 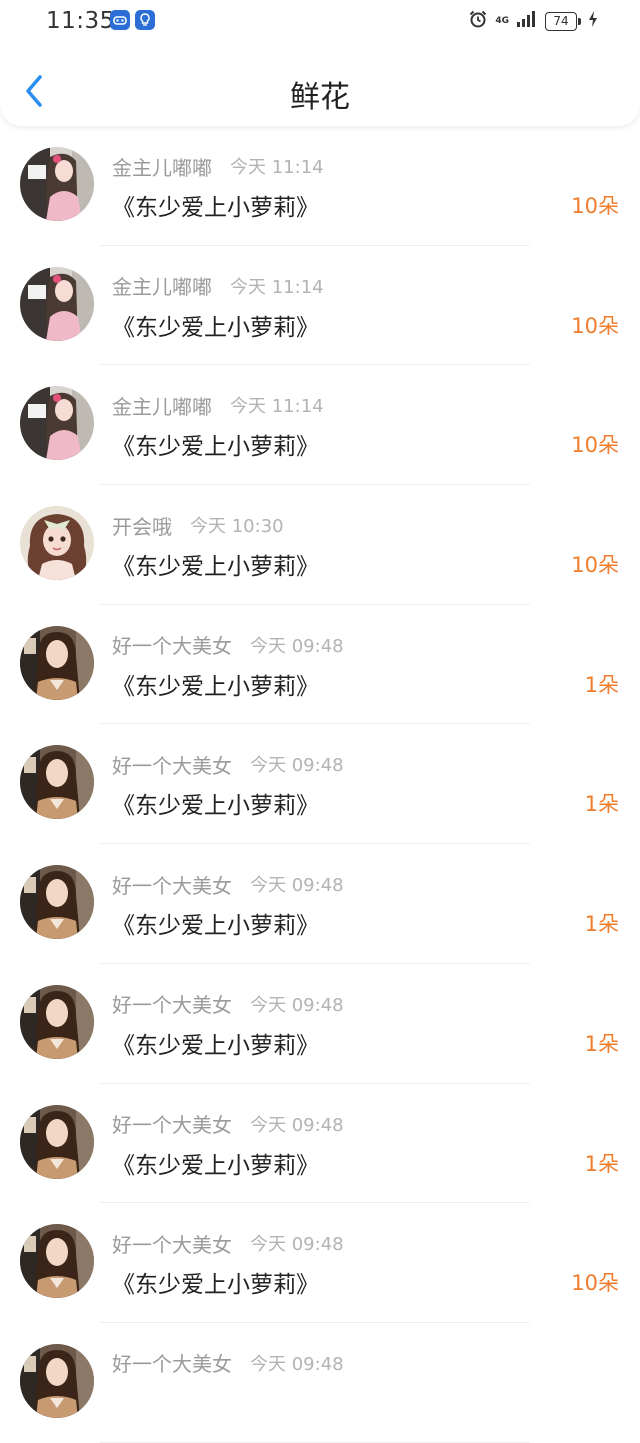 What do you see at coordinates (320, 1263) in the screenshot?
I see `list-item: 好一个大美女 今天 09:48 《东少爱上小萝莉》 10朵` at bounding box center [320, 1263].